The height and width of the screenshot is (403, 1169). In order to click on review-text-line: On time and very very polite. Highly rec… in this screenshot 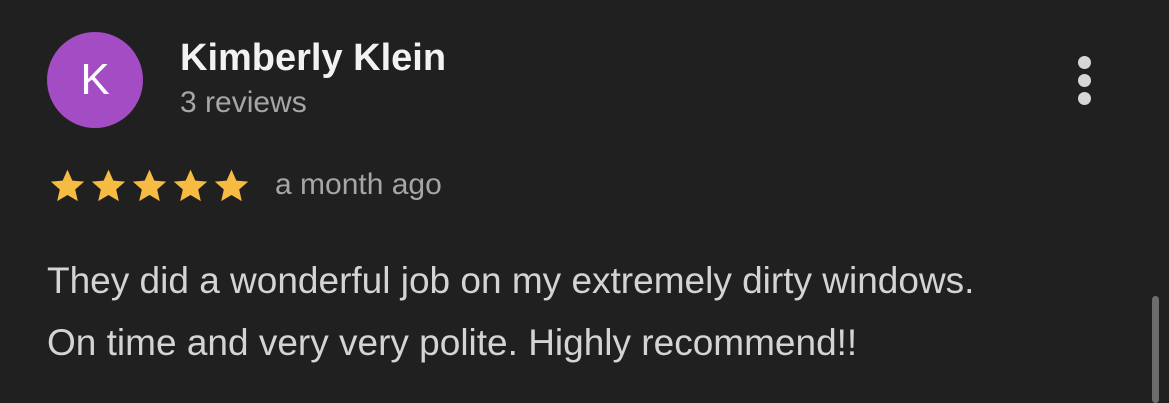, I will do `click(452, 342)`.